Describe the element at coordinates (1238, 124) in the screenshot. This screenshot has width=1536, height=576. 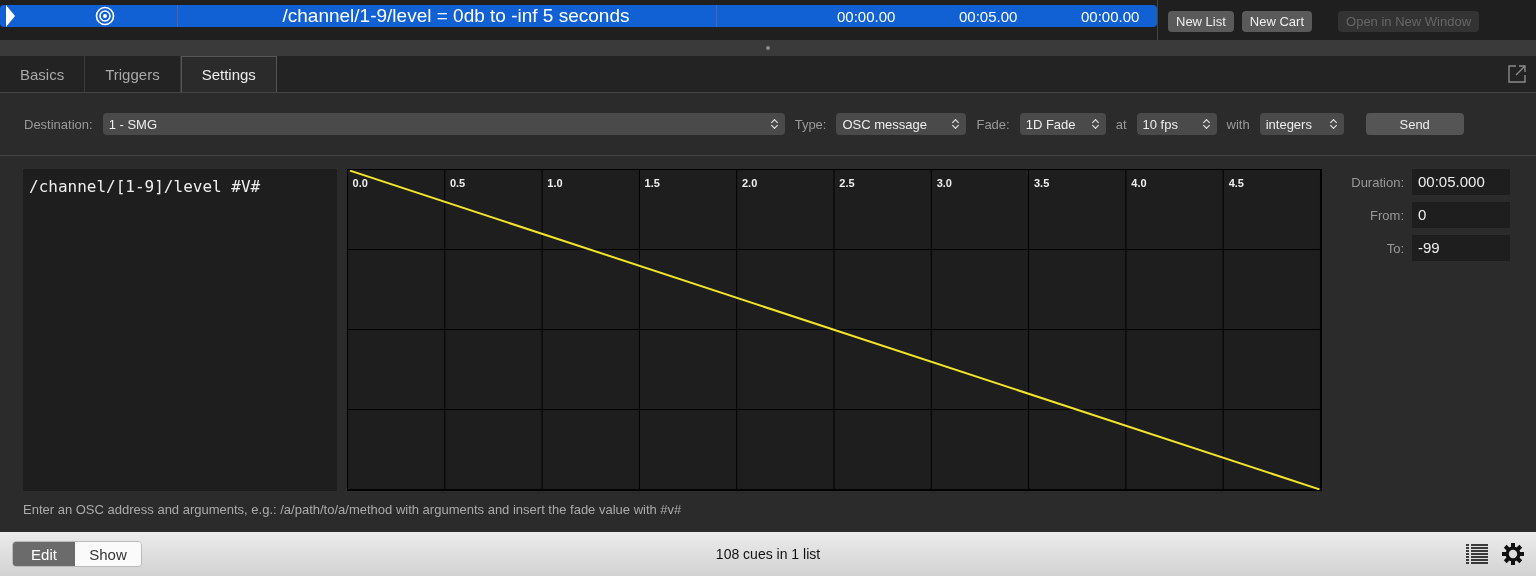
I see `field-label: with` at that location.